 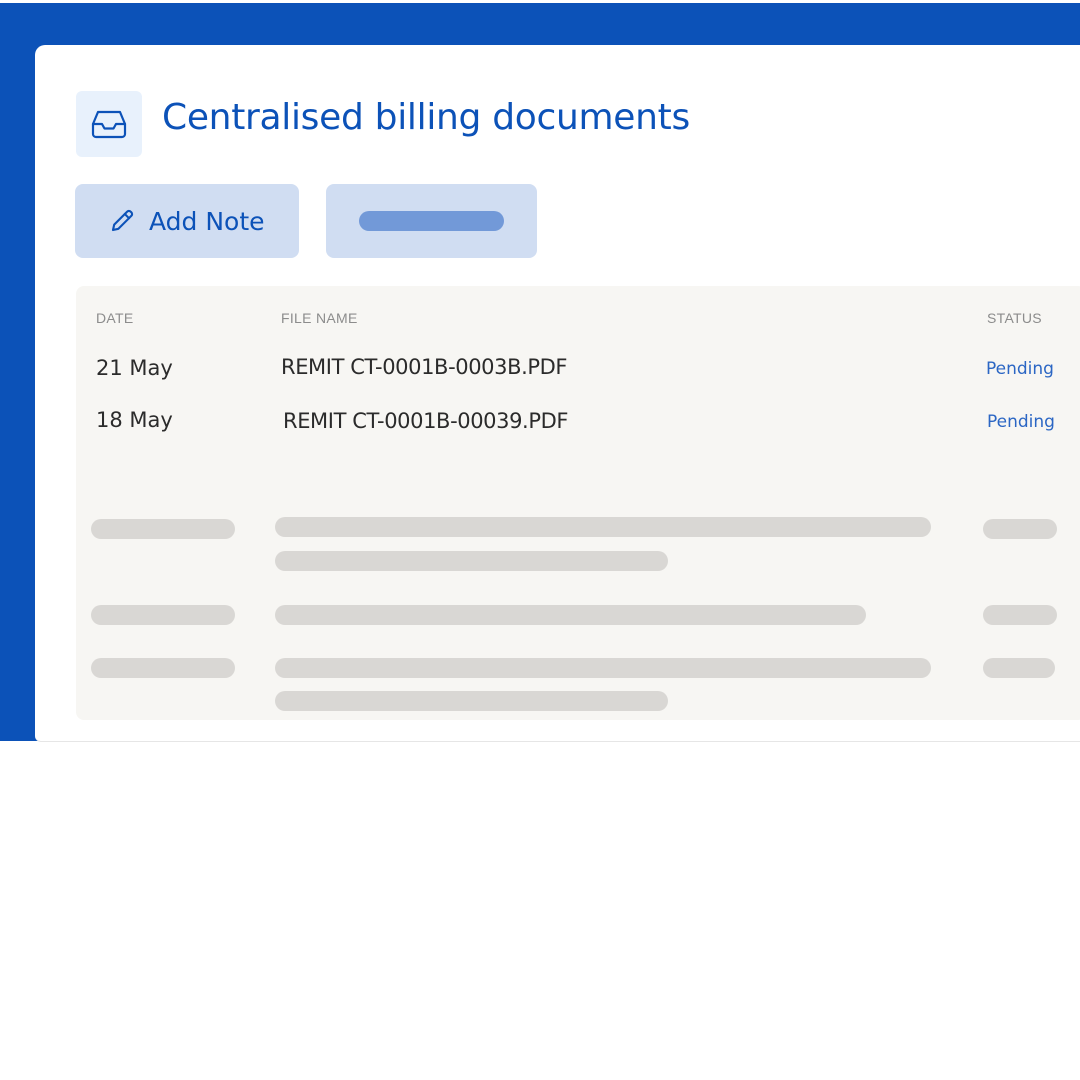 I want to click on add-note-button: Add Note, so click(x=187, y=221).